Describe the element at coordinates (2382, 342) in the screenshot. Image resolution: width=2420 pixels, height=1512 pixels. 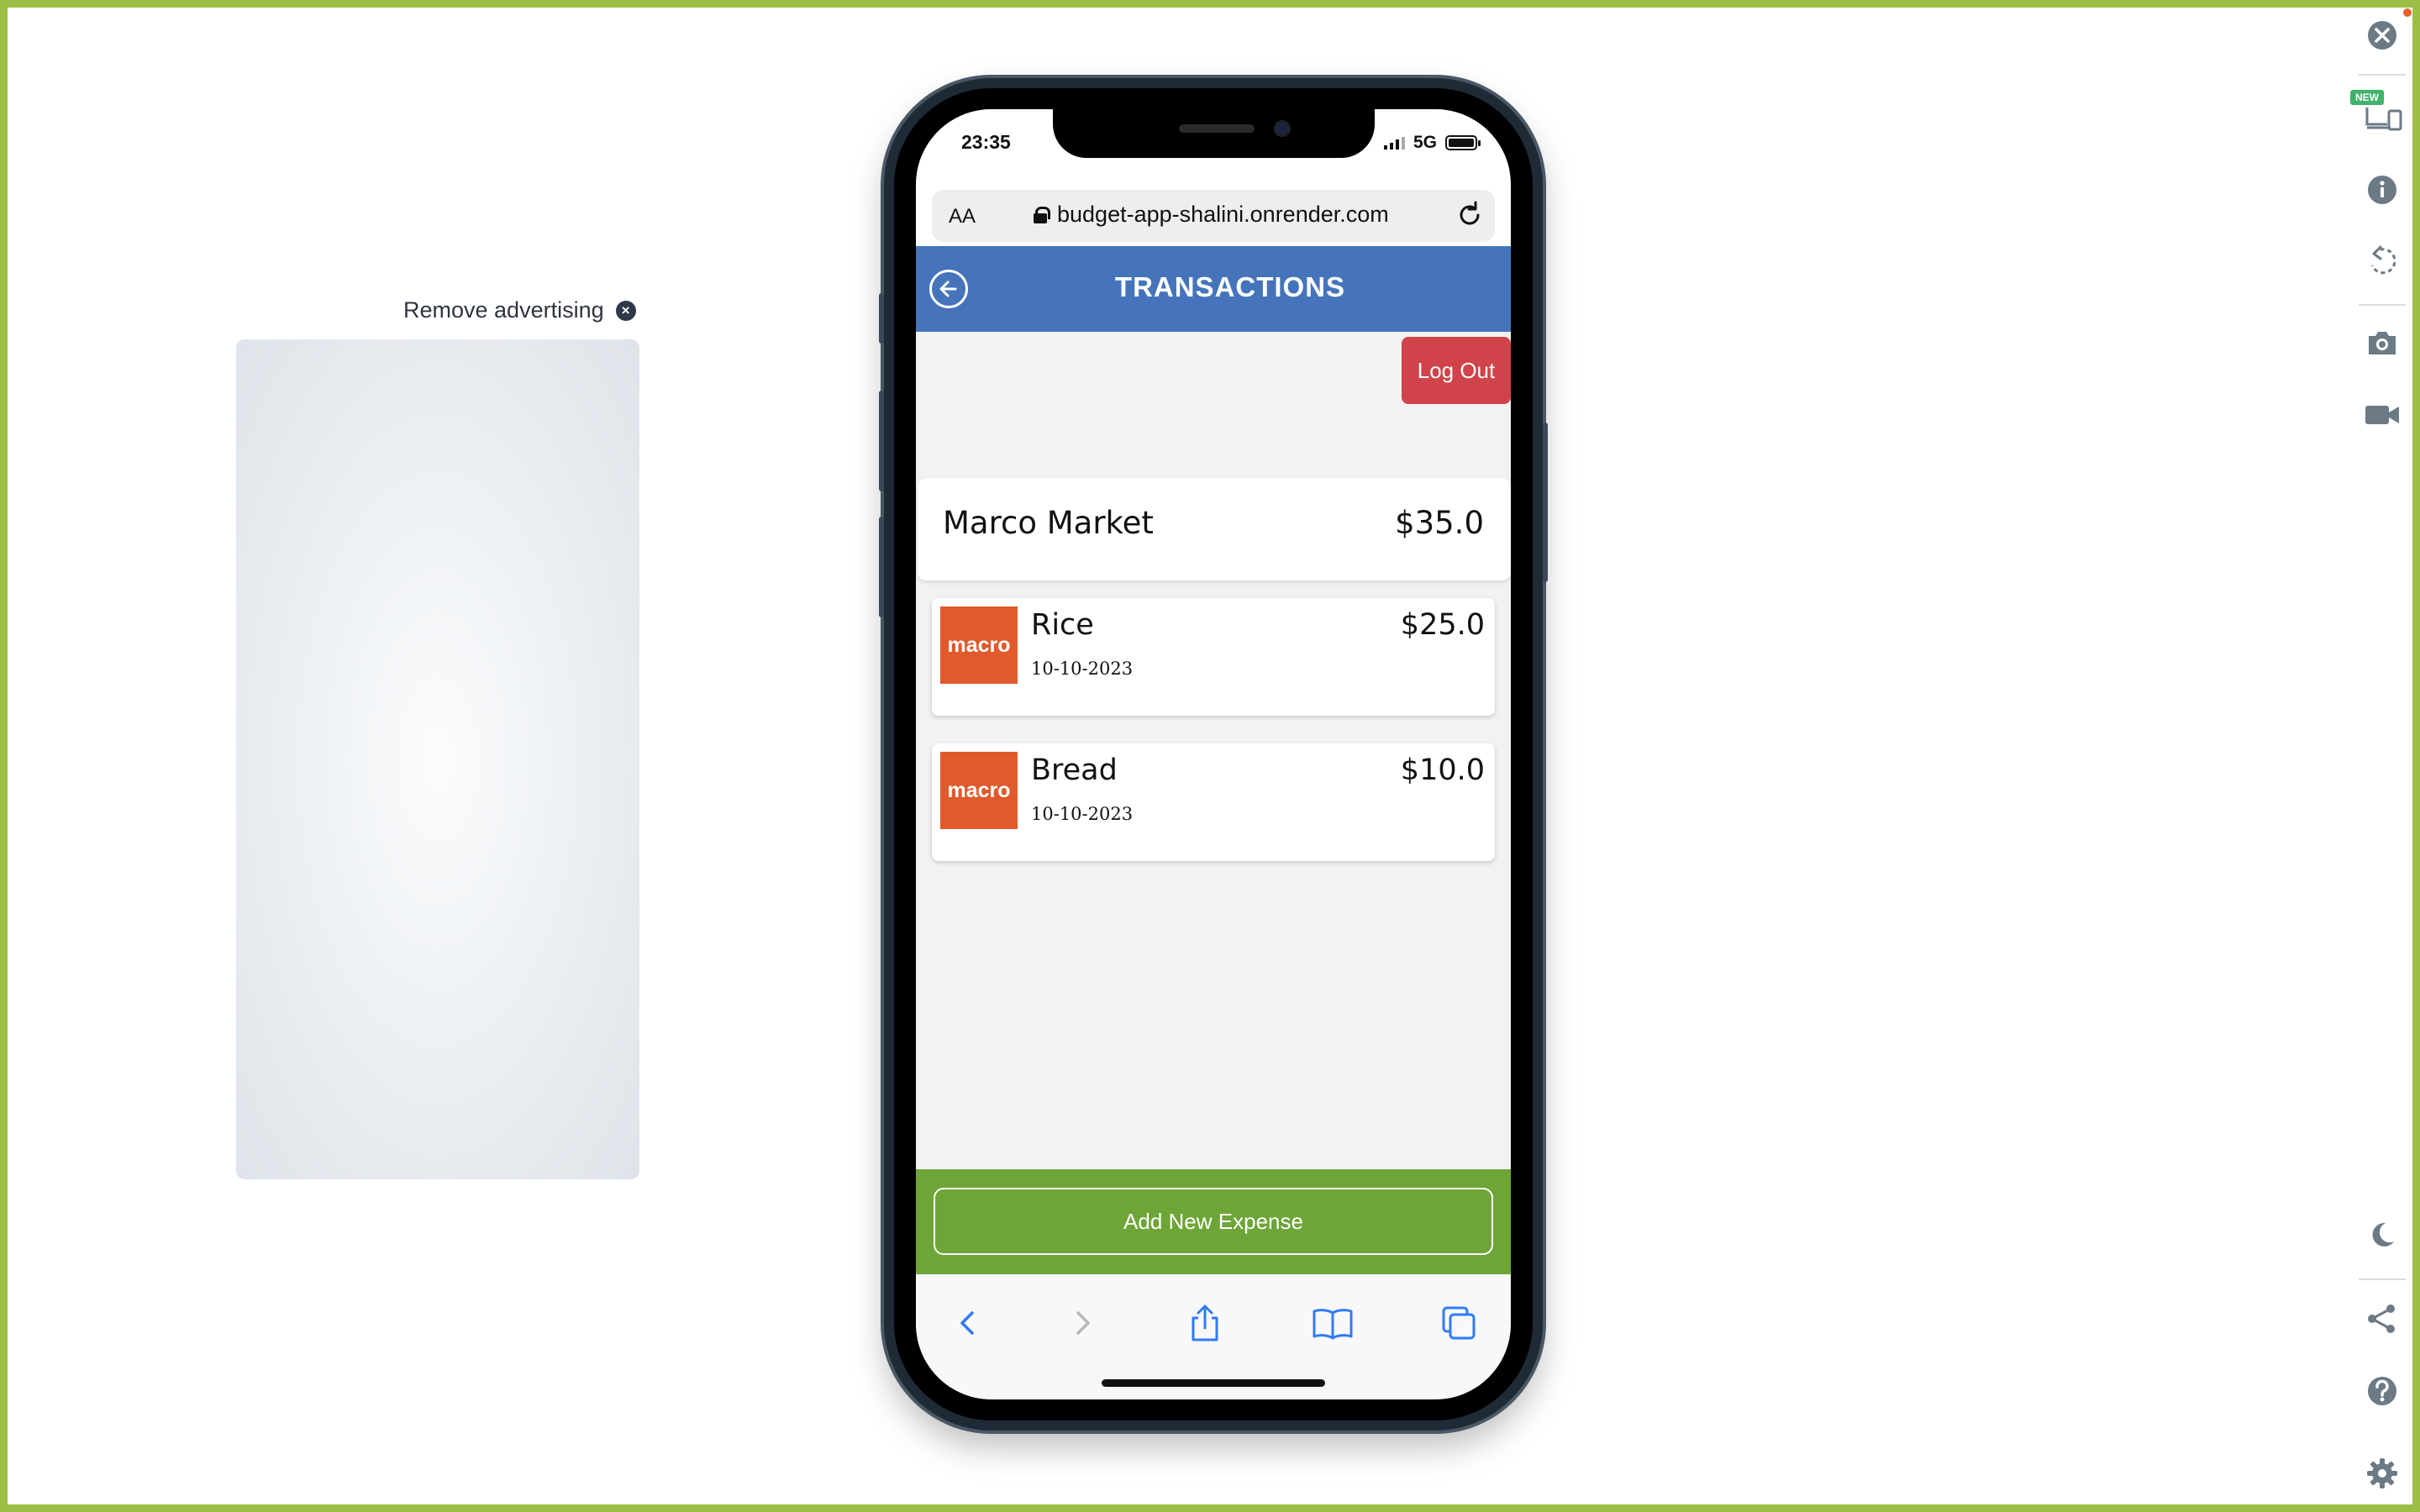
I see `camera-icon` at that location.